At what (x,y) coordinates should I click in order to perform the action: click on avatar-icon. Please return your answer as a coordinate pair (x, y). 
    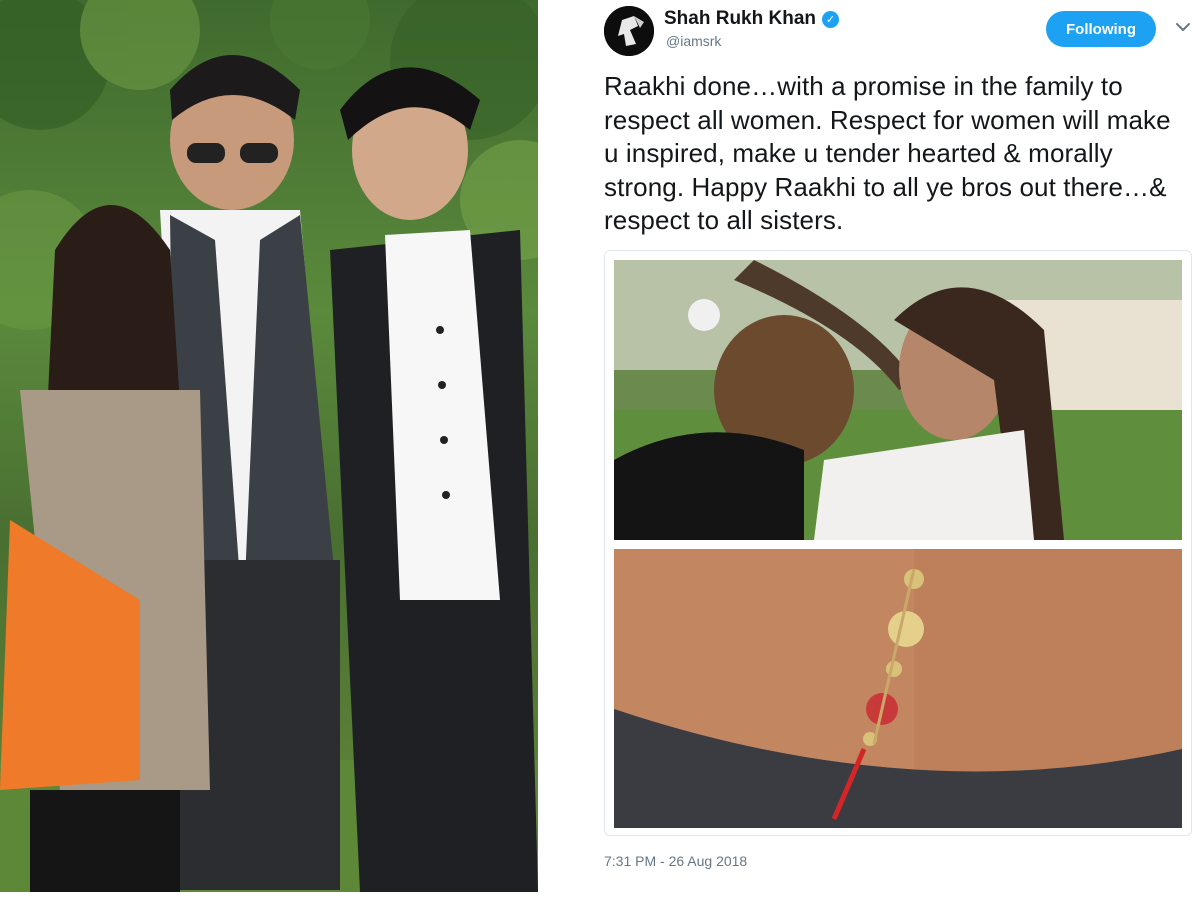
    Looking at the image, I should click on (629, 31).